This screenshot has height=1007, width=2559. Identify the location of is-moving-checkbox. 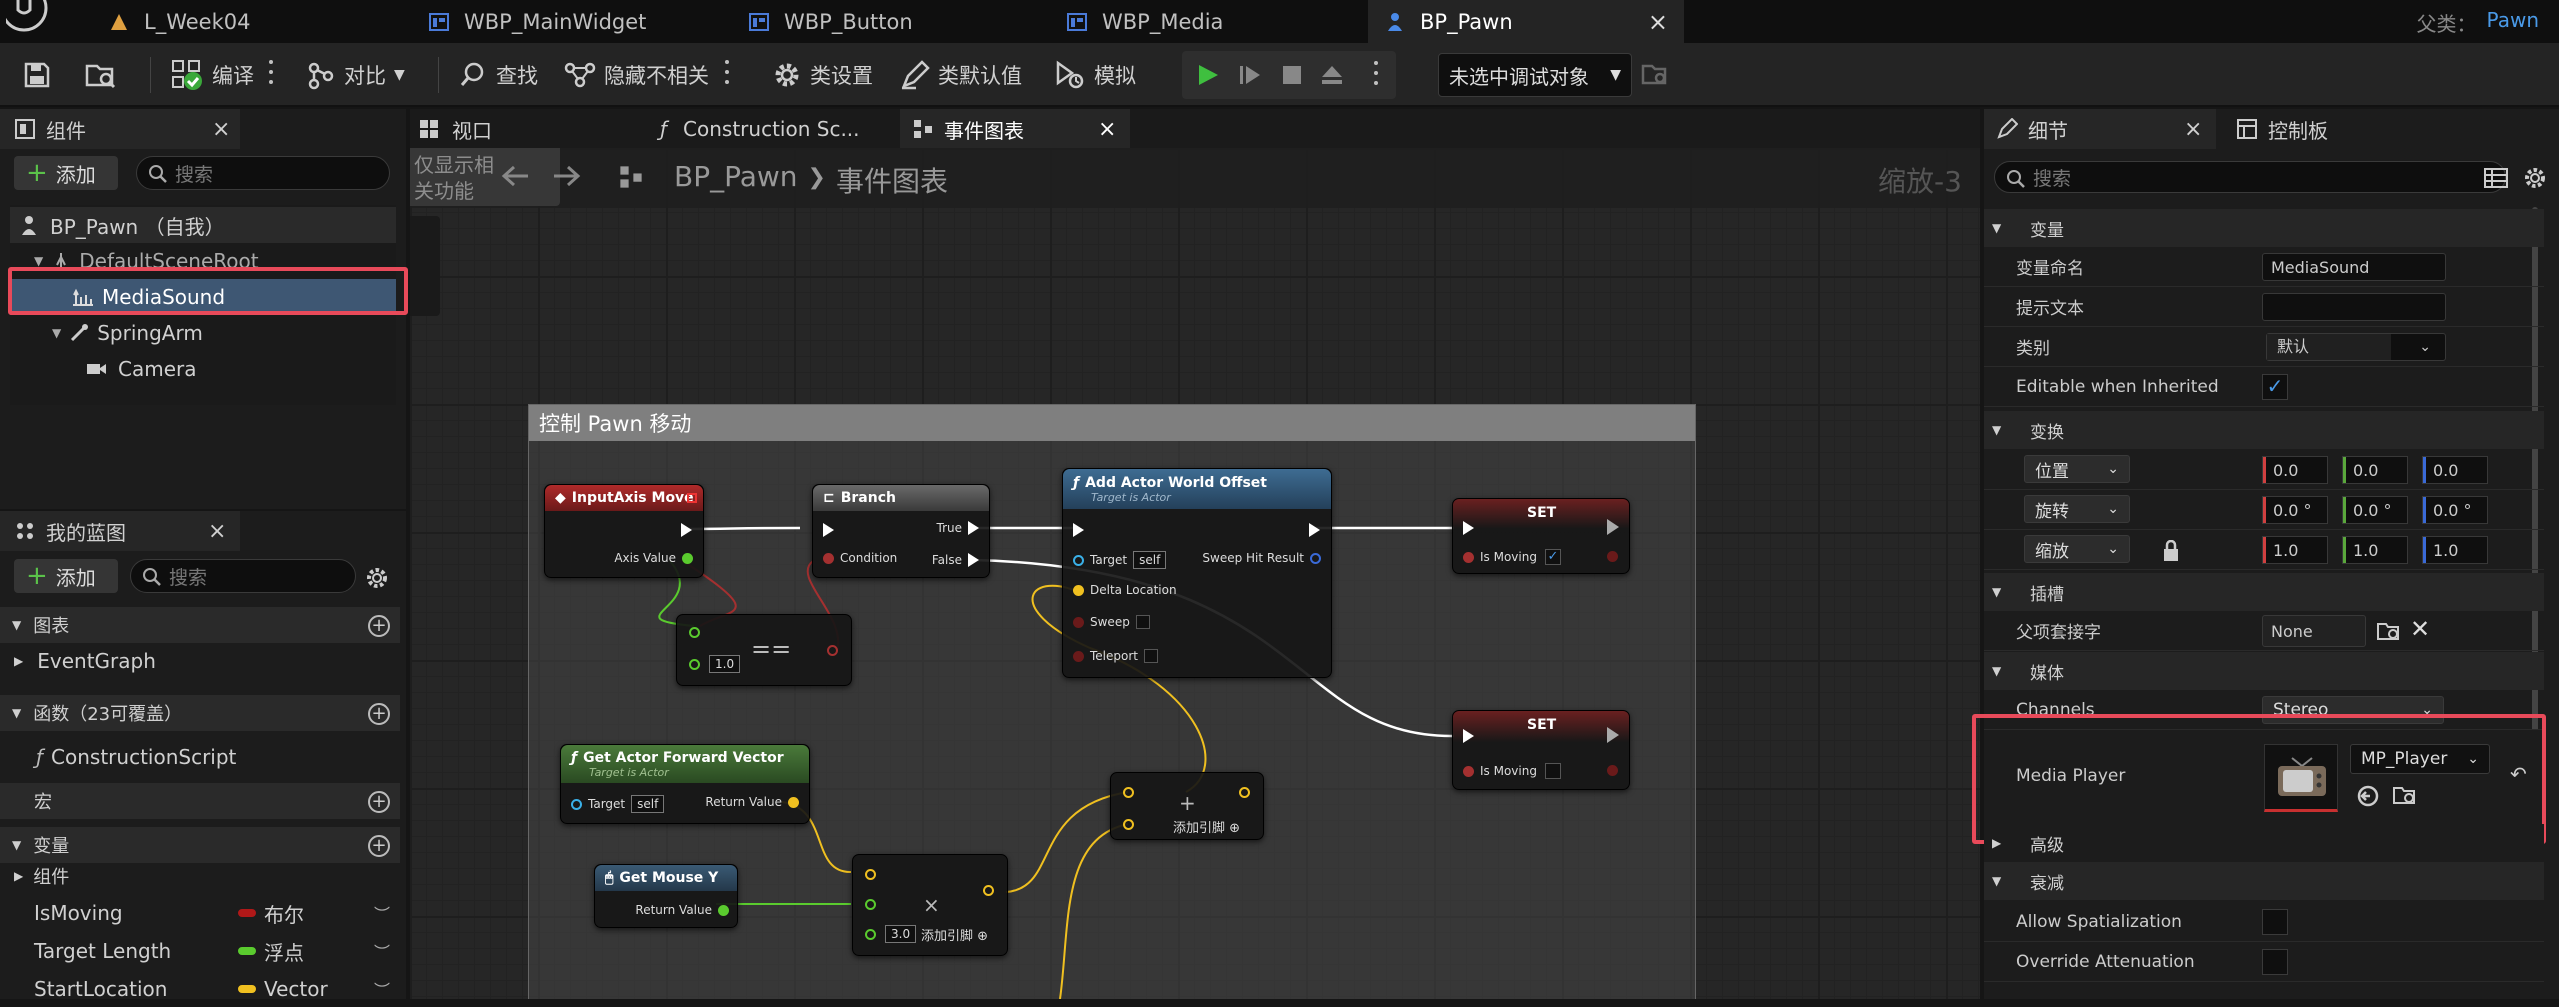
(1552, 771).